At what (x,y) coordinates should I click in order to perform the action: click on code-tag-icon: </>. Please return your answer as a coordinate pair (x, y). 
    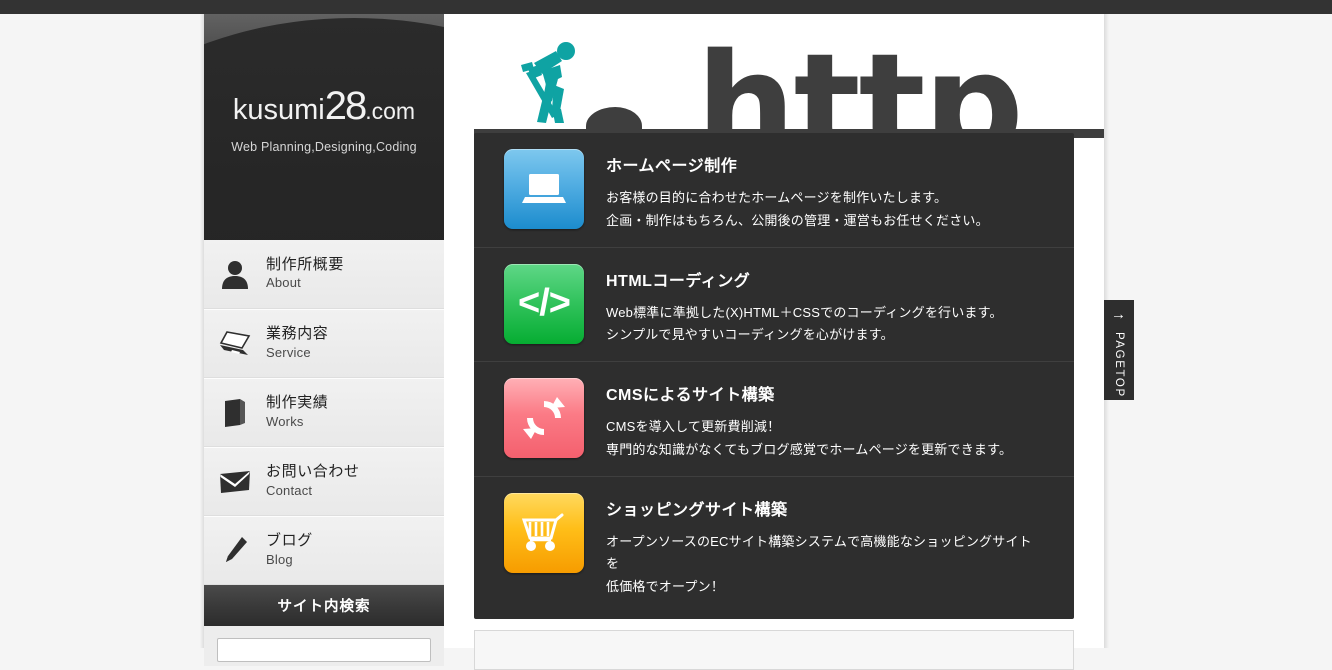
    Looking at the image, I should click on (544, 303).